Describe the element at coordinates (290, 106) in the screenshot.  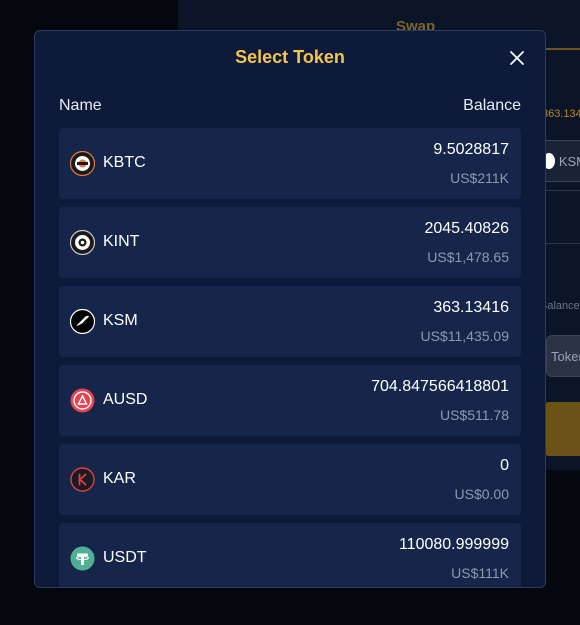
I see `token-list-header: Name Balance` at that location.